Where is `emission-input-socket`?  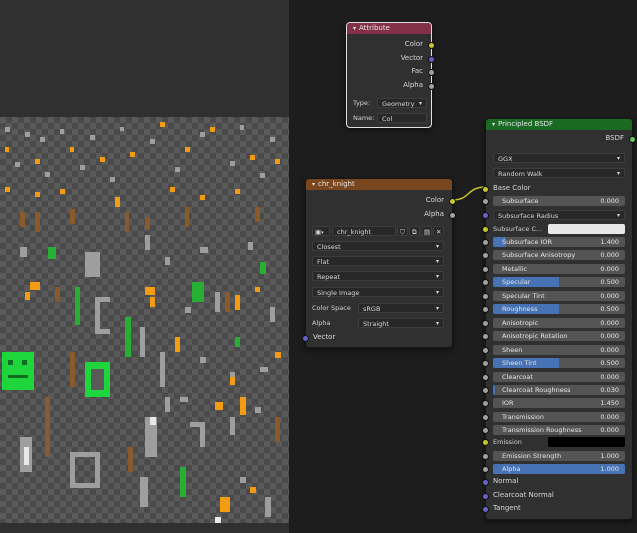 emission-input-socket is located at coordinates (485, 442).